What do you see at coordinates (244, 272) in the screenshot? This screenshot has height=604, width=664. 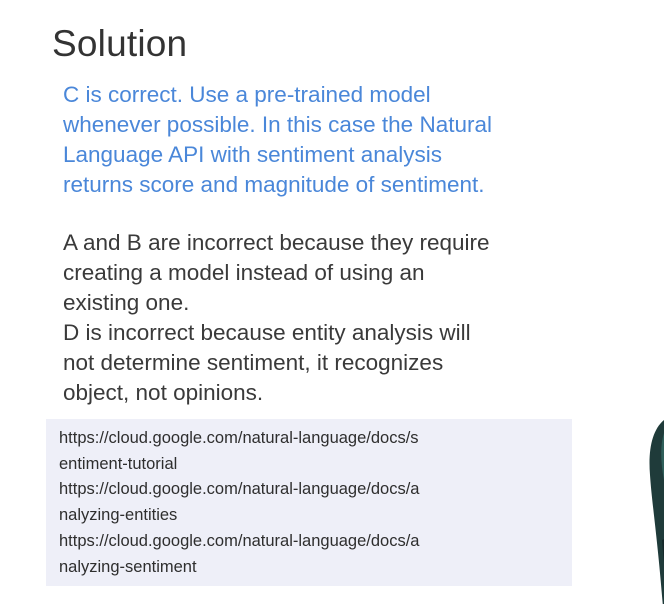 I see `explanation-line: creating a model instead of using an` at bounding box center [244, 272].